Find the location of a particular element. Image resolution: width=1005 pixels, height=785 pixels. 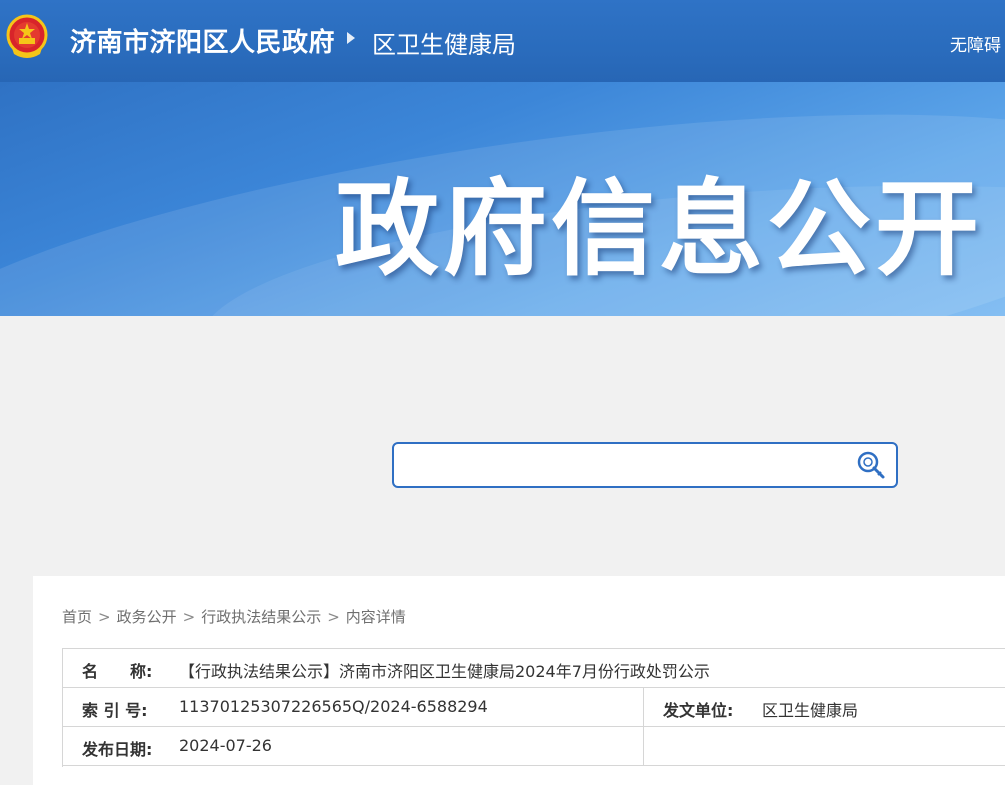

breadcrumb-item-content-detail: 内容详情 is located at coordinates (375, 617).